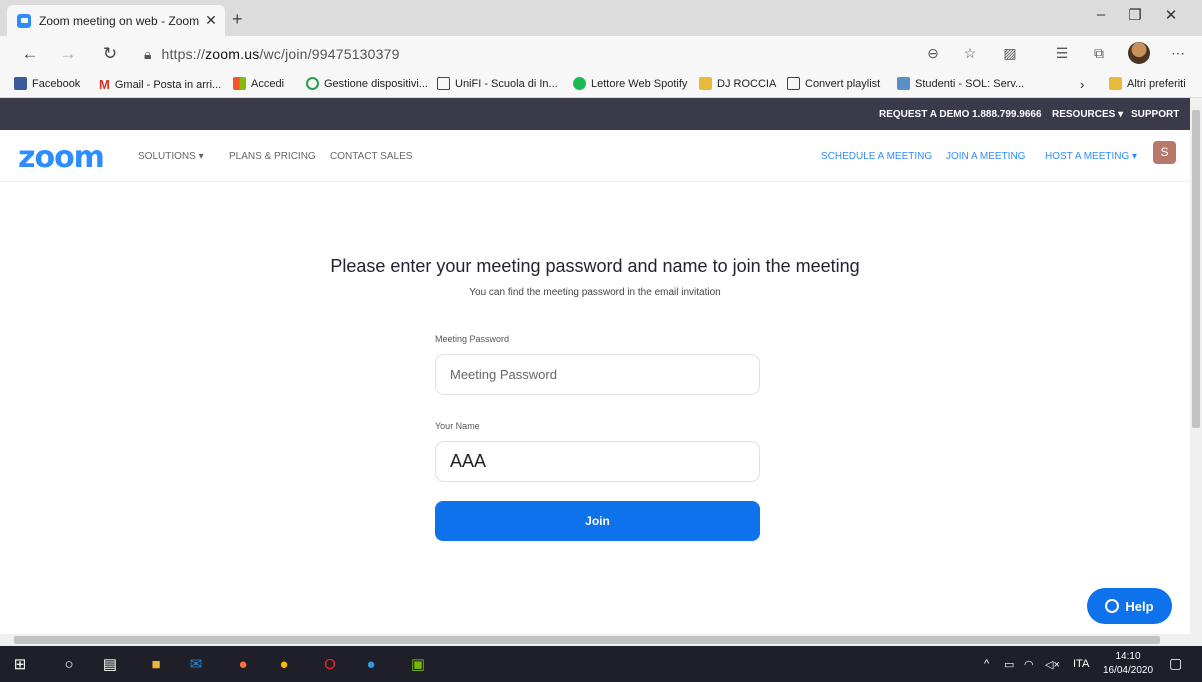 This screenshot has width=1202, height=682. Describe the element at coordinates (985, 156) in the screenshot. I see `join-meeting-link: JOIN A MEETING` at that location.